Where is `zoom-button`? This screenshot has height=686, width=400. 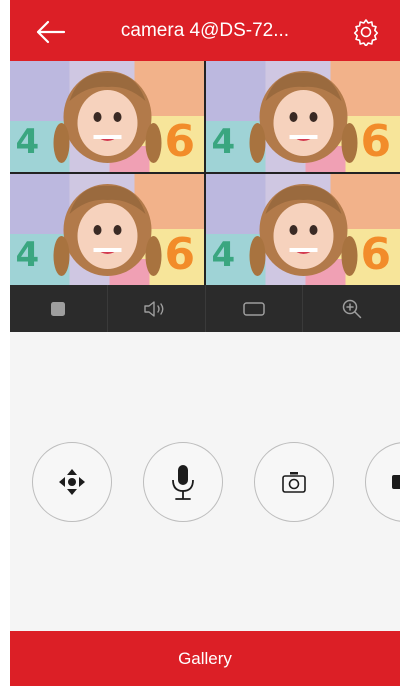 zoom-button is located at coordinates (351, 308).